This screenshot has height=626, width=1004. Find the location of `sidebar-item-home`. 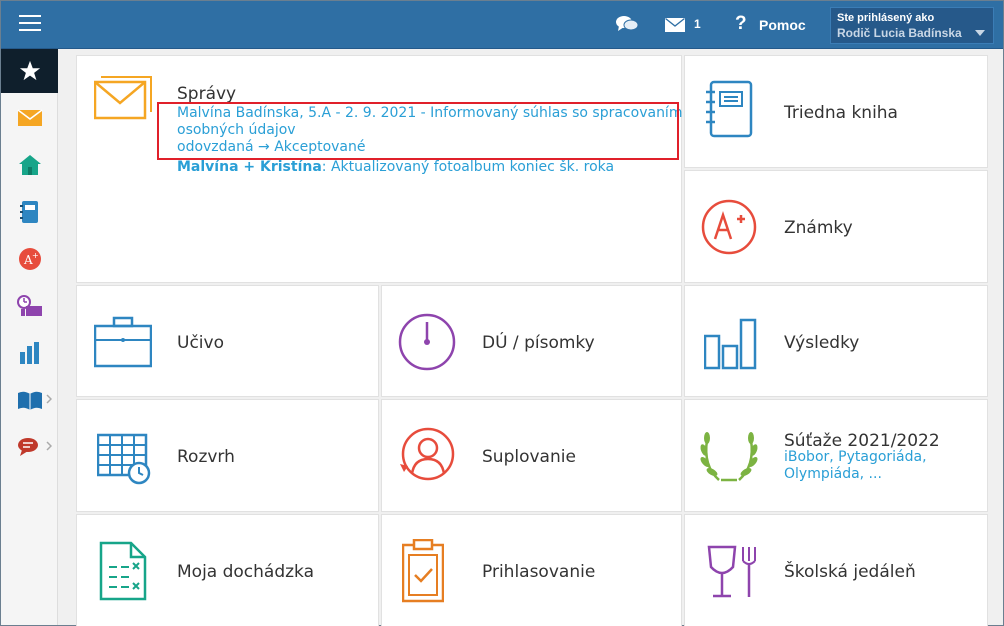

sidebar-item-home is located at coordinates (29, 165).